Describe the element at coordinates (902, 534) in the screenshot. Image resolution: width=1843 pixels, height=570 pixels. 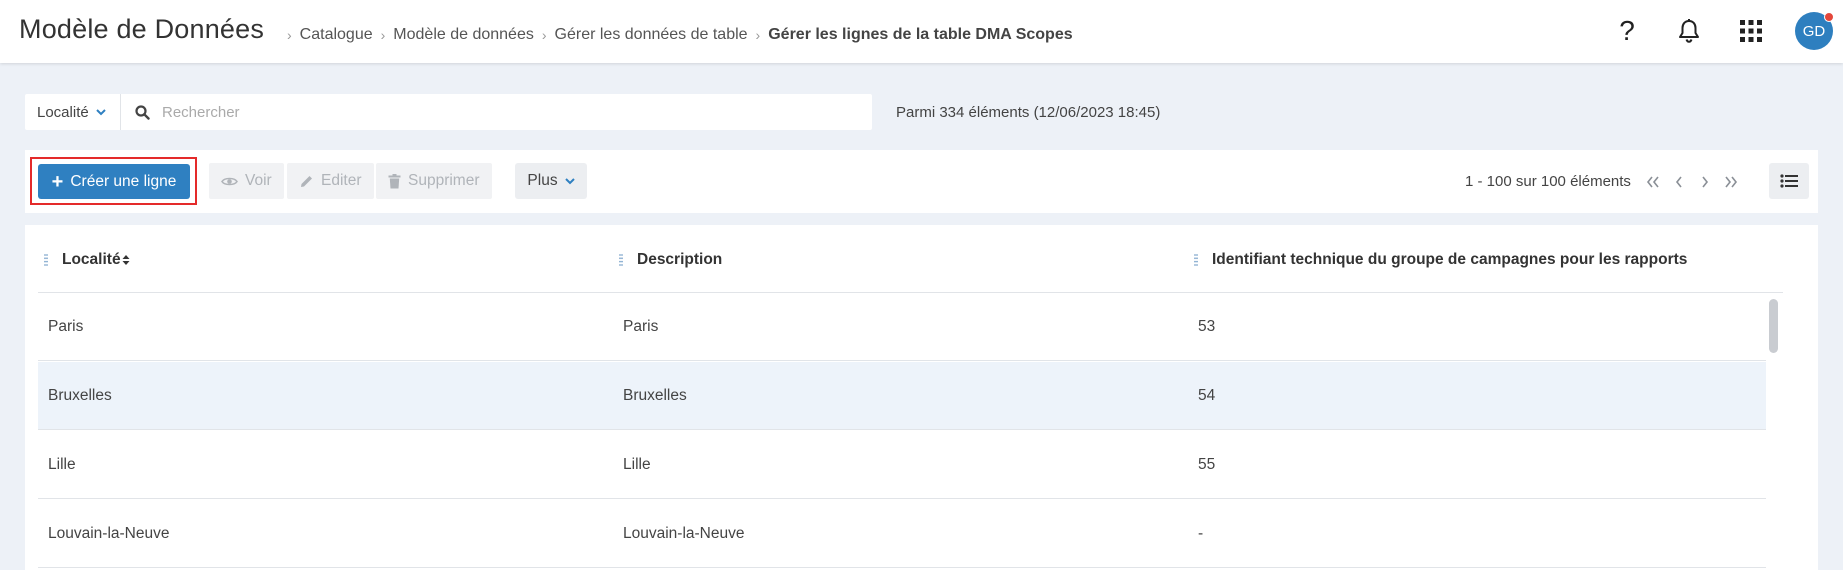
I see `table-row: Louvain-la-Neuve Louvain-la-Neuve -` at that location.